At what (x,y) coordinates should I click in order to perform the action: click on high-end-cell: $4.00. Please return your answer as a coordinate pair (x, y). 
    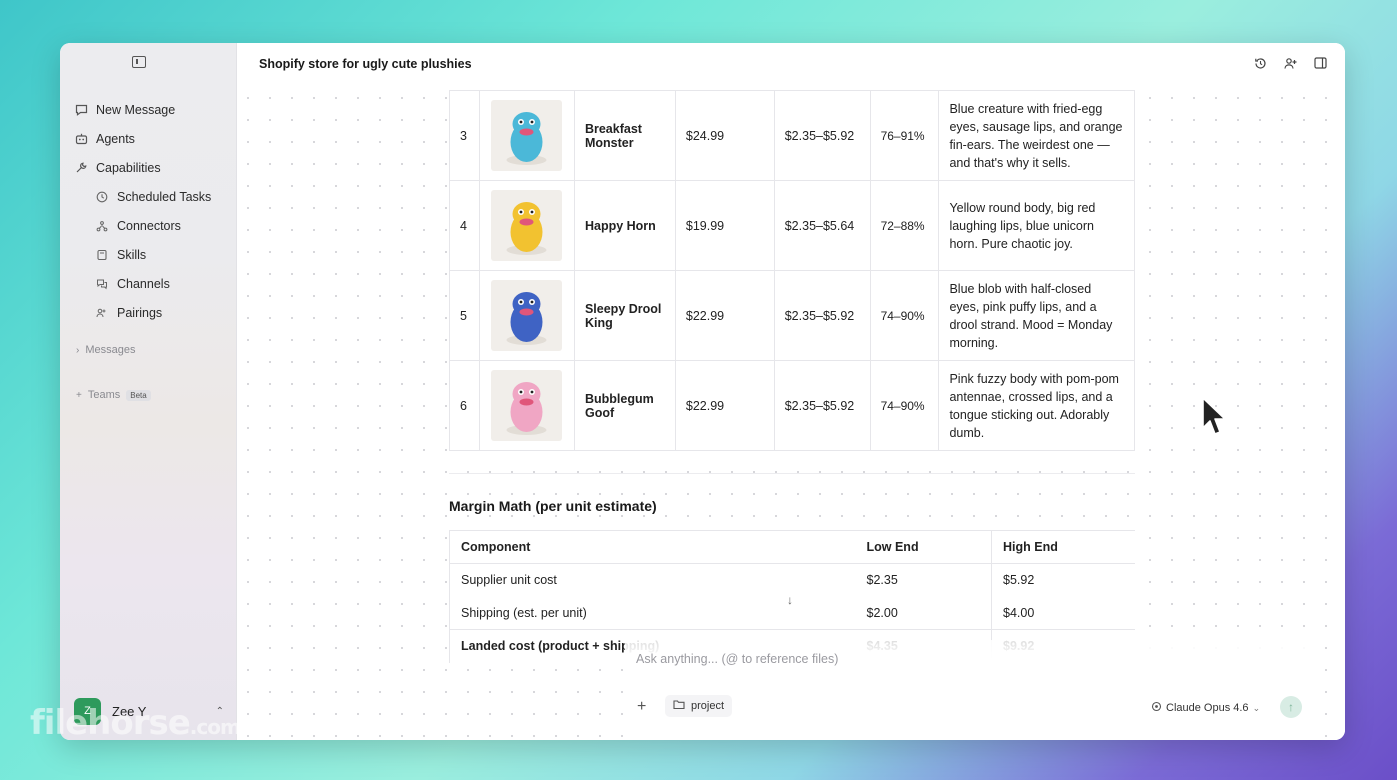
    Looking at the image, I should click on (1019, 612).